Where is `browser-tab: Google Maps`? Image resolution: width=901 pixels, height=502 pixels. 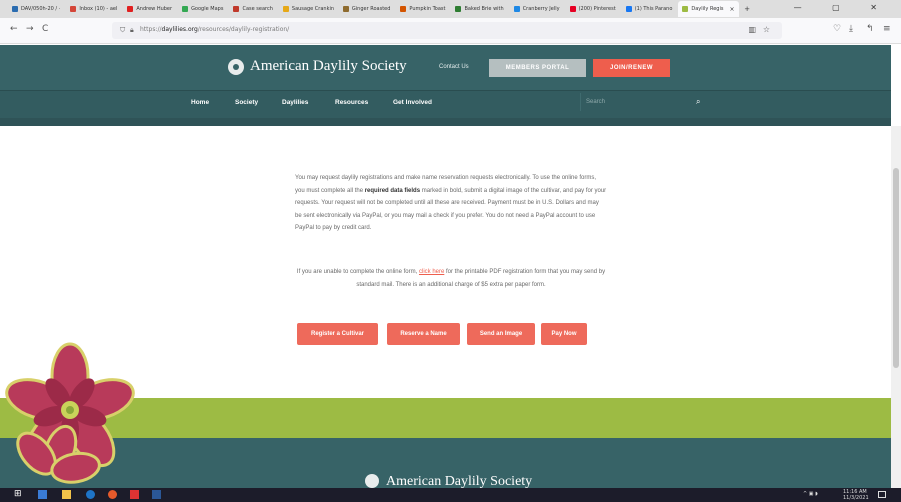 browser-tab: Google Maps is located at coordinates (202, 9).